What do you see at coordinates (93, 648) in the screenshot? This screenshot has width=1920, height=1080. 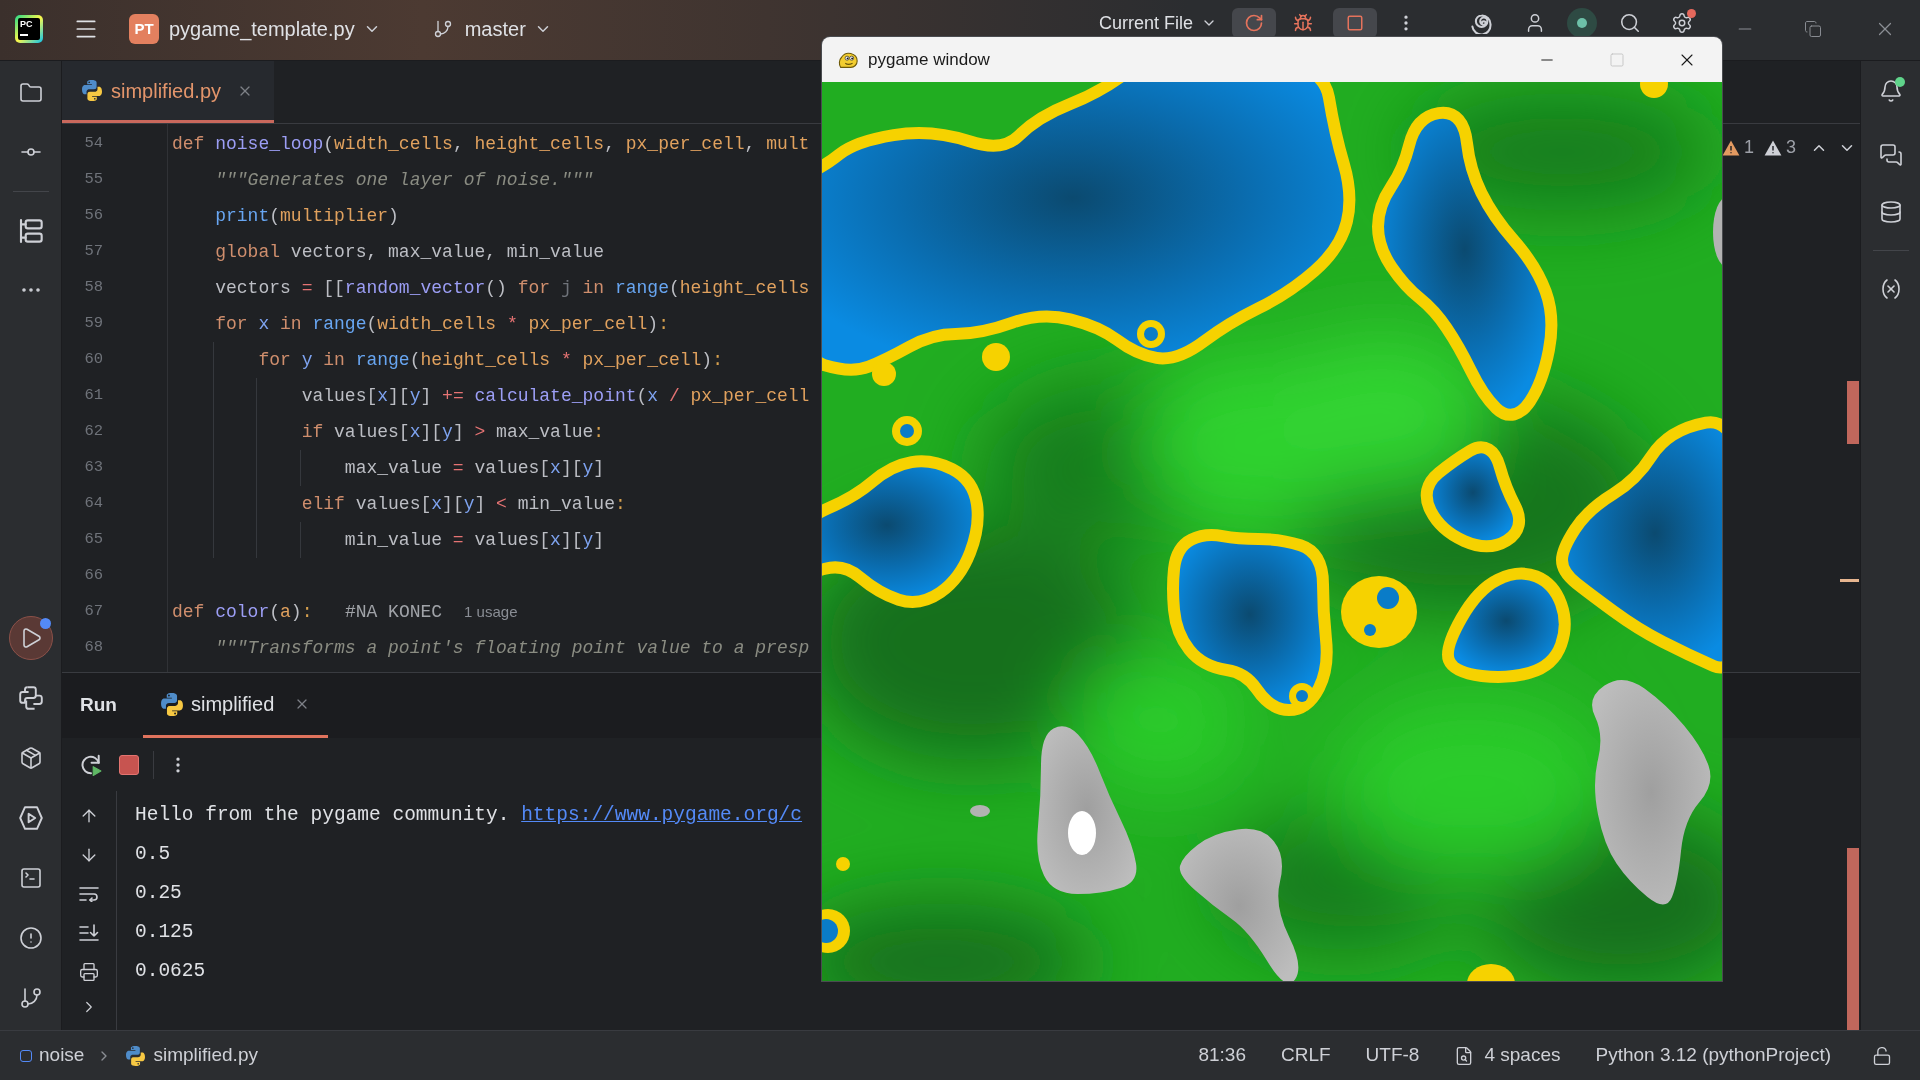 I see `line-number: 68` at bounding box center [93, 648].